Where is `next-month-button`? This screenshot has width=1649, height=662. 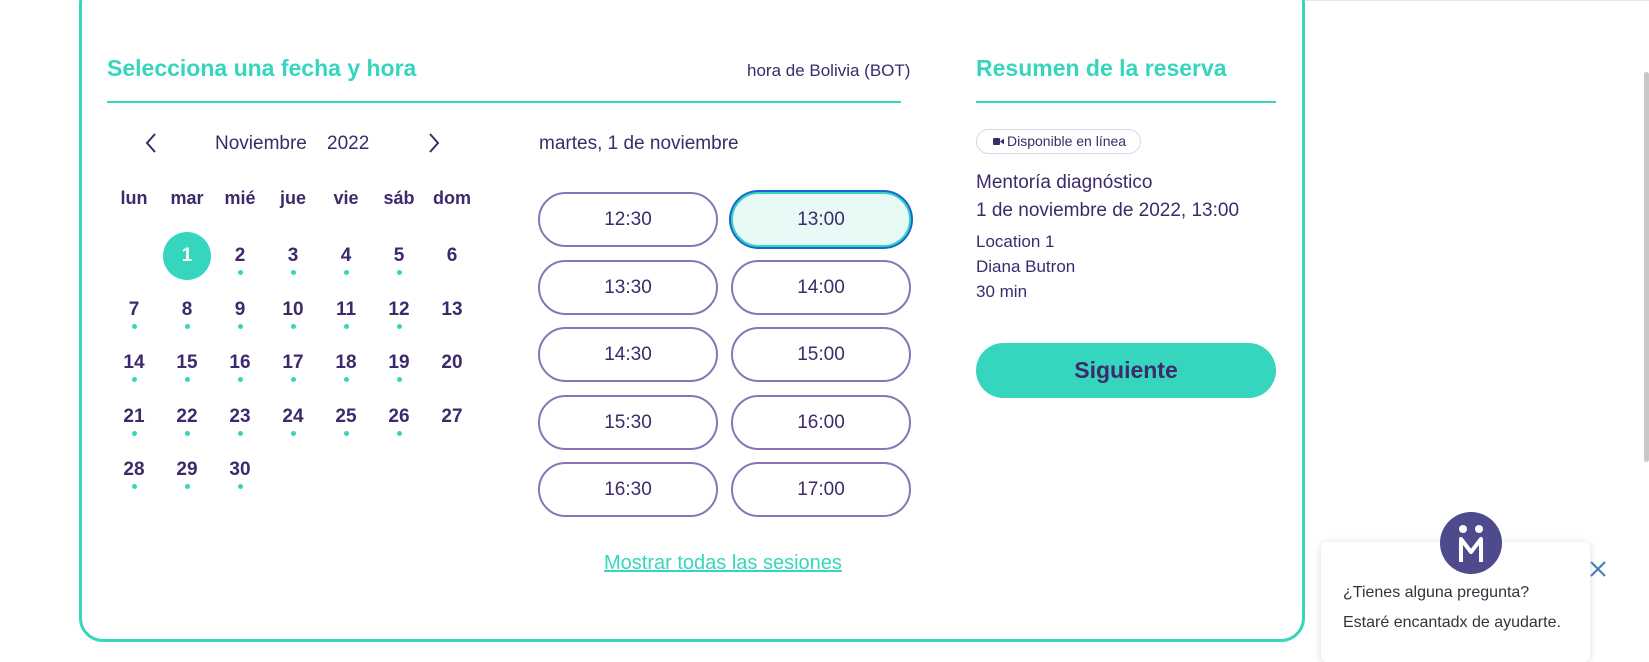
next-month-button is located at coordinates (434, 143).